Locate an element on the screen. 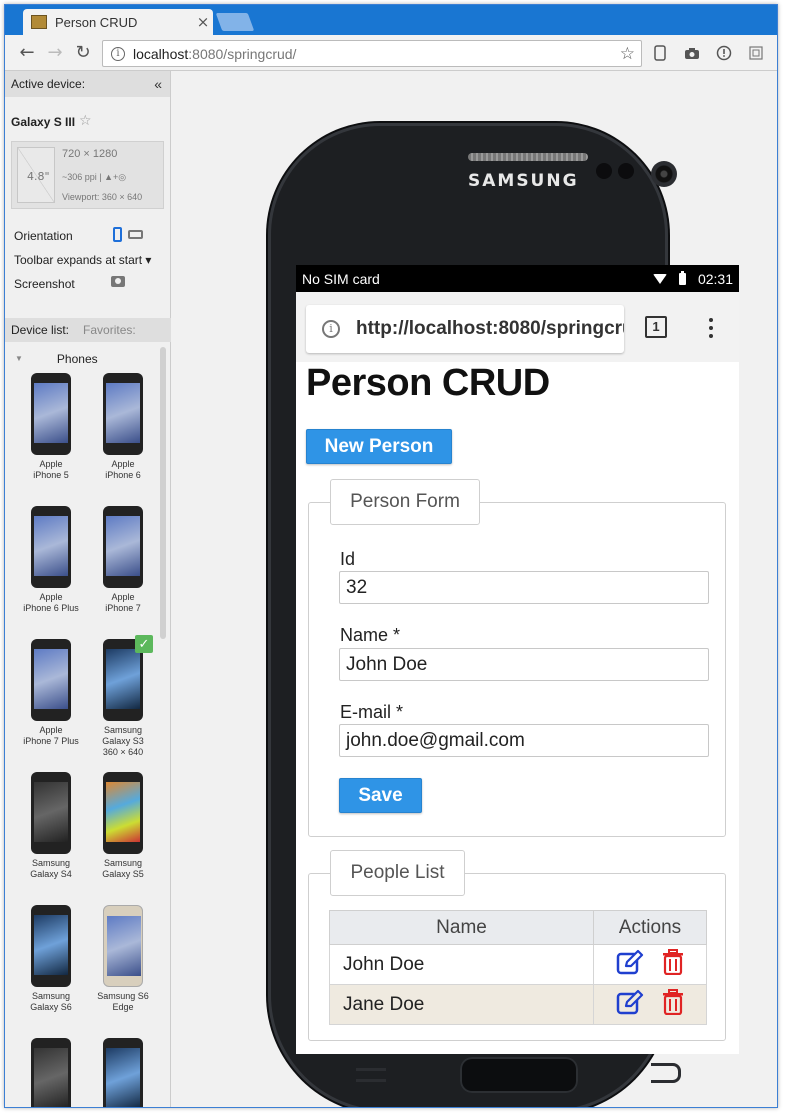  home-button is located at coordinates (519, 1075).